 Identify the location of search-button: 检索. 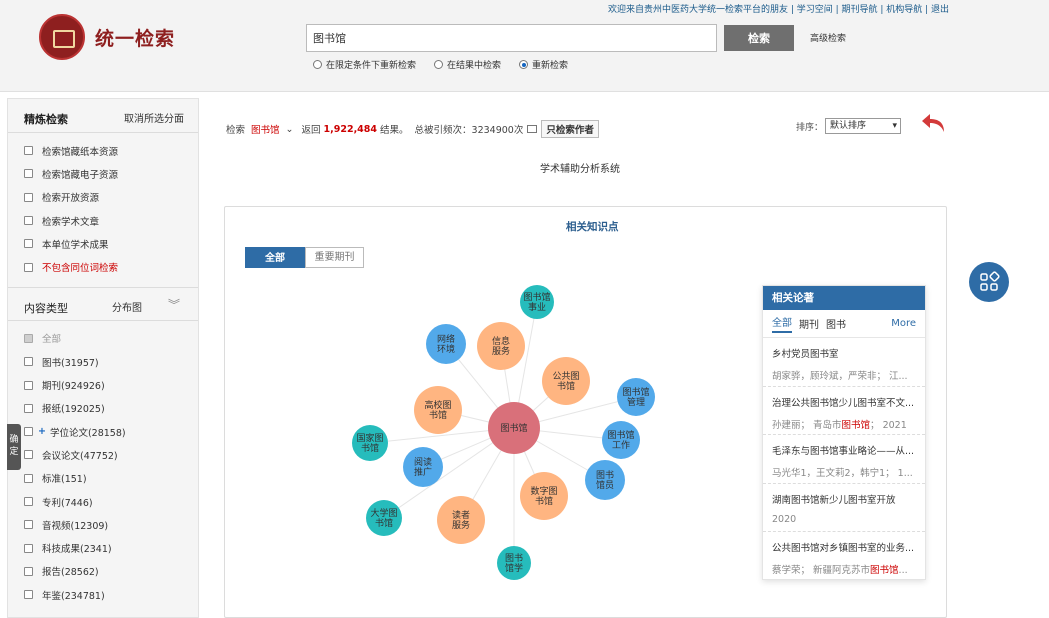
(759, 38).